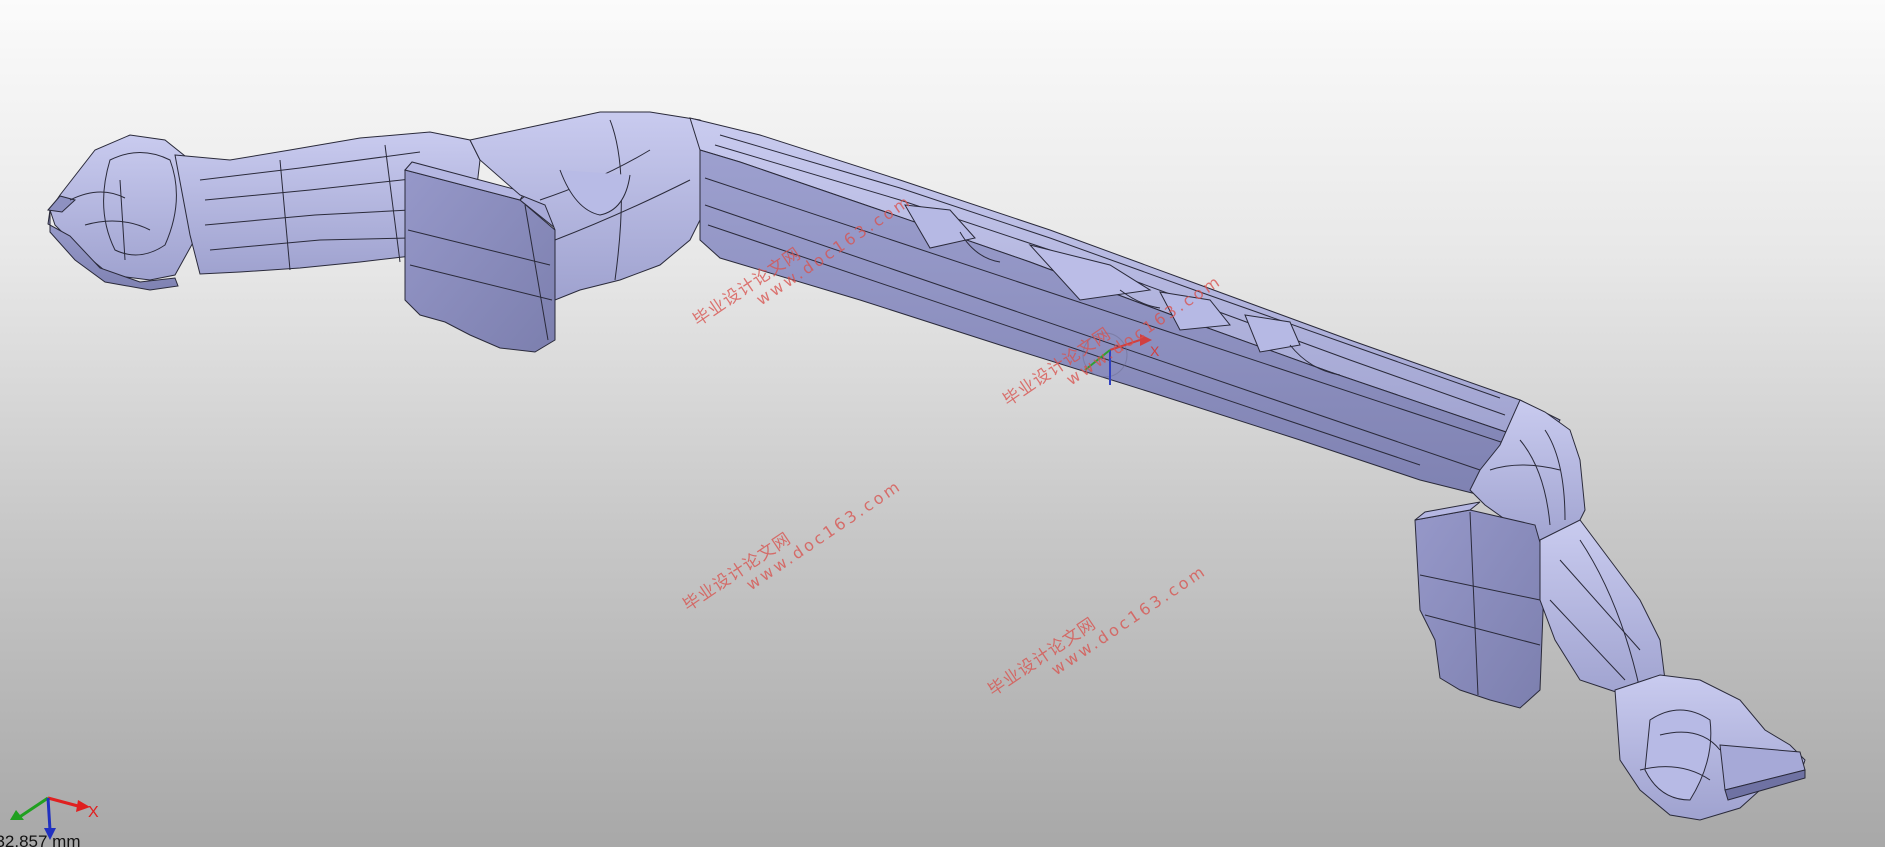  Describe the element at coordinates (40, 839) in the screenshot. I see `scale-readout: 332.857 mm` at that location.